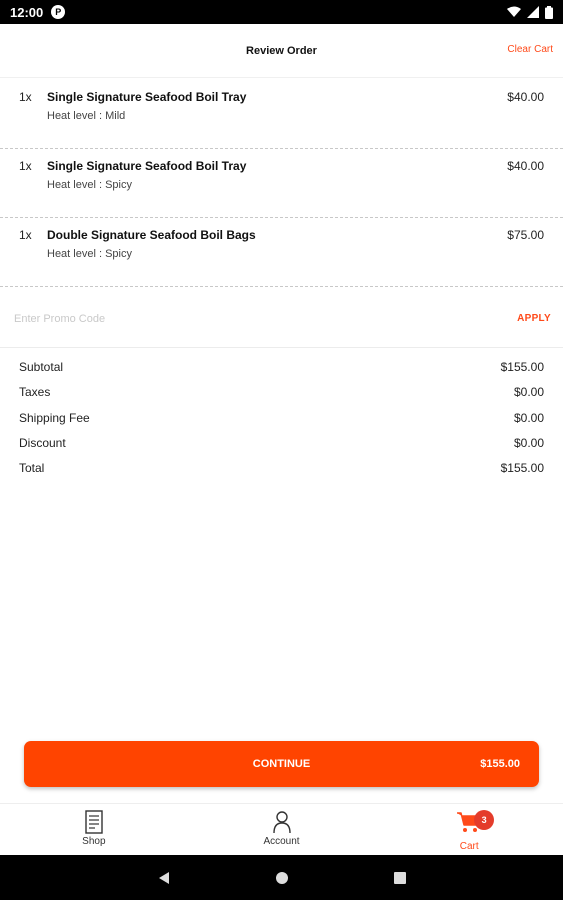 Image resolution: width=563 pixels, height=900 pixels. What do you see at coordinates (204, 319) in the screenshot?
I see `promo-code-input` at bounding box center [204, 319].